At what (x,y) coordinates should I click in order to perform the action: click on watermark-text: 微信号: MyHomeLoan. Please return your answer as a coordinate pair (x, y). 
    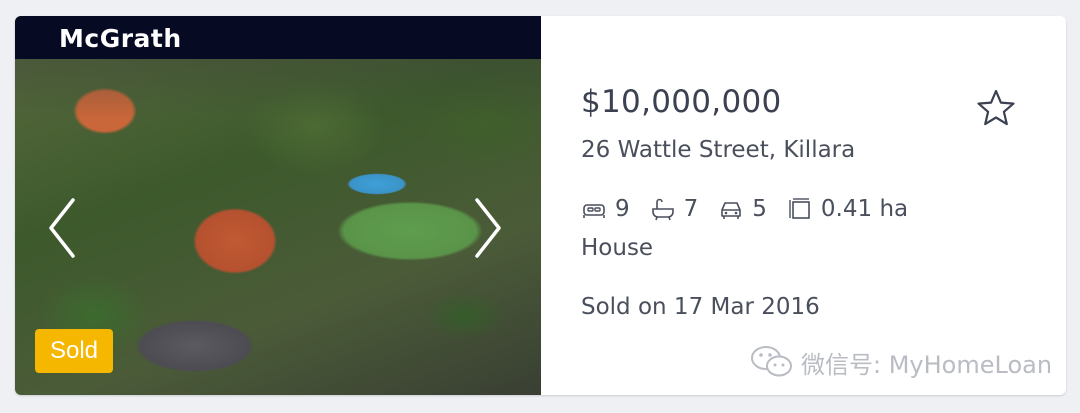
    Looking at the image, I should click on (927, 364).